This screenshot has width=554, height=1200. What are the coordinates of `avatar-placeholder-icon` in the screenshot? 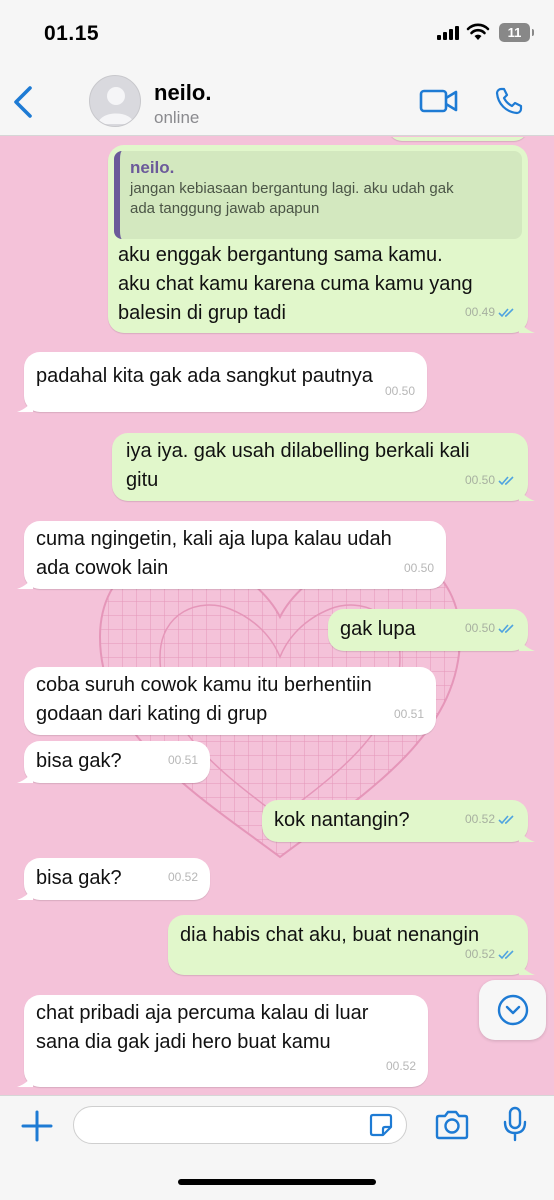 It's located at (116, 105).